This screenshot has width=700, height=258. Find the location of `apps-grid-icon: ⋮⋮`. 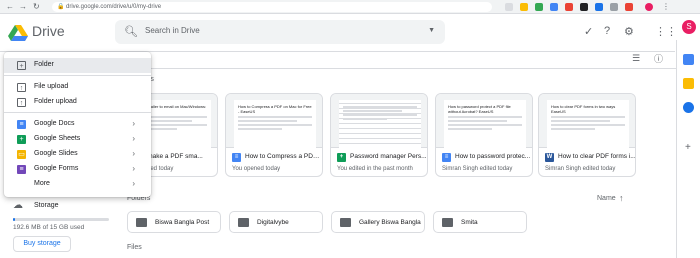

apps-grid-icon: ⋮⋮ is located at coordinates (666, 31).